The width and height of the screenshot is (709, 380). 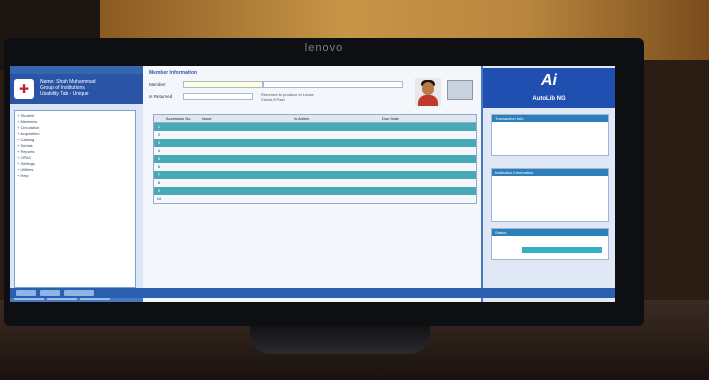 I want to click on cell: 3, so click(x=159, y=142).